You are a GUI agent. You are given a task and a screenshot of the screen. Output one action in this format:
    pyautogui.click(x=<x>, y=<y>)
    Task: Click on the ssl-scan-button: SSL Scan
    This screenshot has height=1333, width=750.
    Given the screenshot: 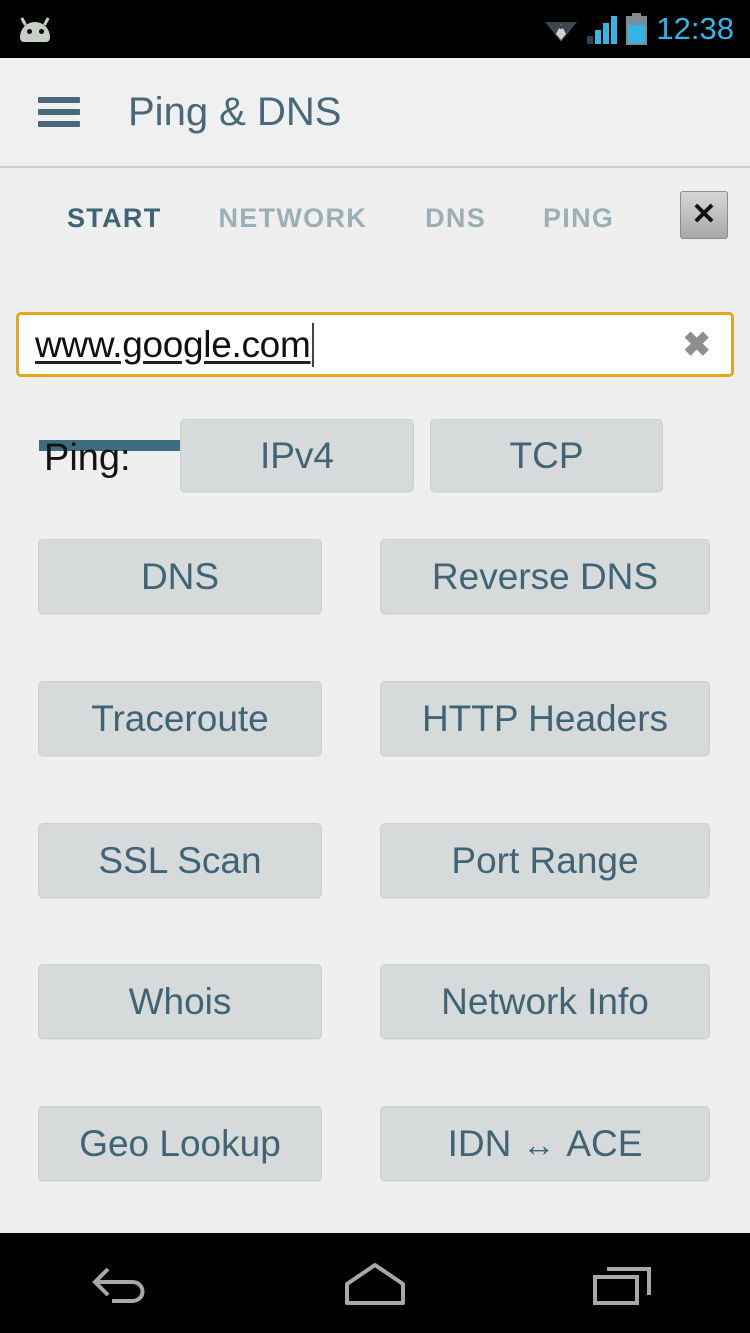 What is the action you would take?
    pyautogui.click(x=180, y=860)
    